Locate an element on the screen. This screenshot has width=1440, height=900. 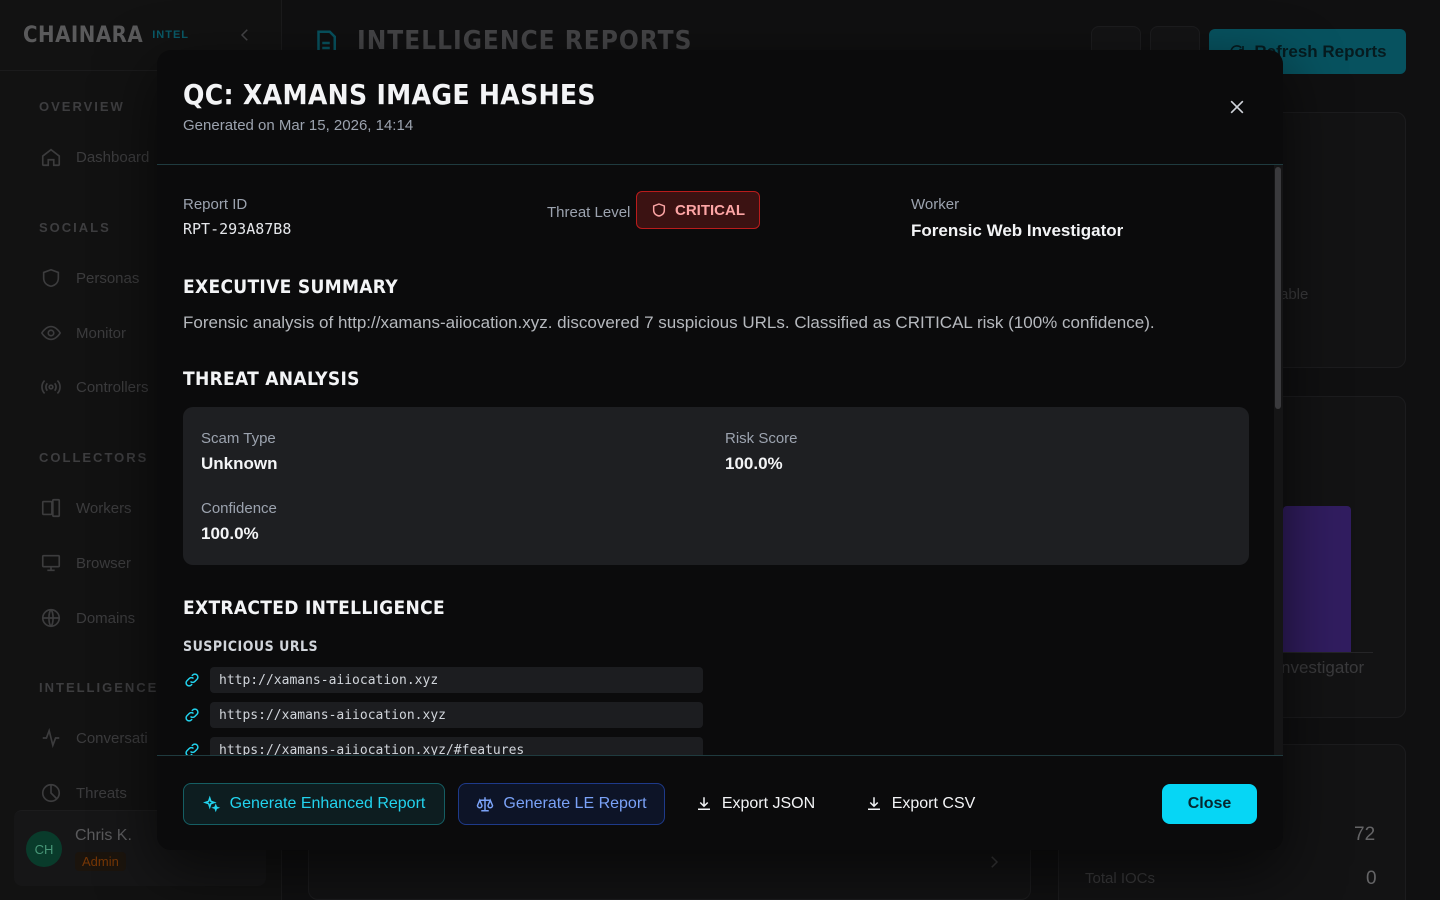
risk-score-value: 100.0% is located at coordinates (754, 463).